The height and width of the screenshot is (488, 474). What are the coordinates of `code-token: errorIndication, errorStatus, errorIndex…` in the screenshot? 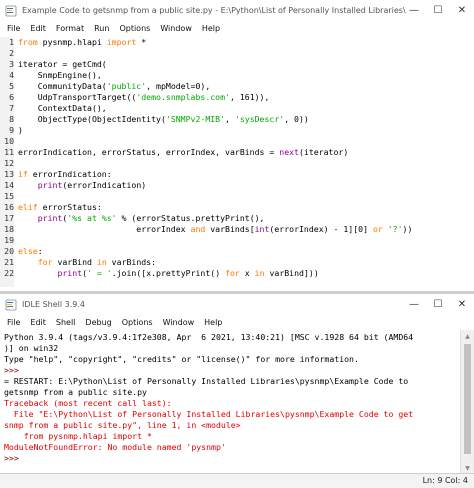 It's located at (149, 152).